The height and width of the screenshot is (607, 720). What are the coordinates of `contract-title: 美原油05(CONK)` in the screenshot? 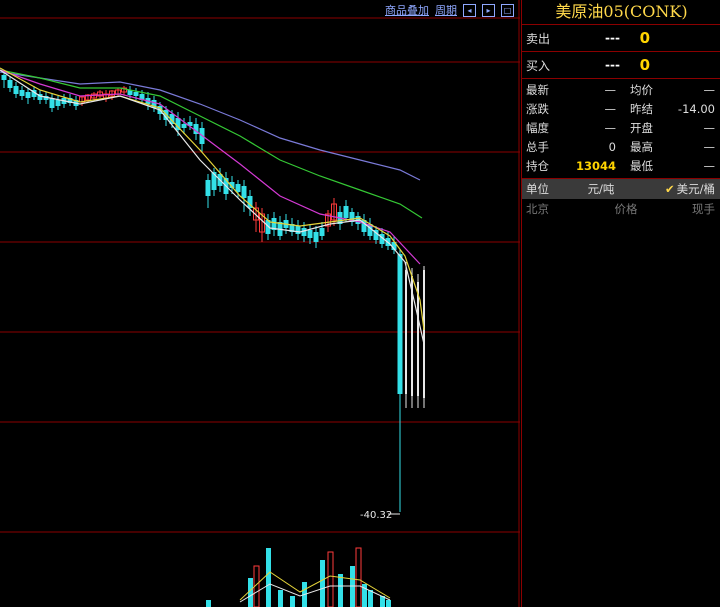 It's located at (621, 12).